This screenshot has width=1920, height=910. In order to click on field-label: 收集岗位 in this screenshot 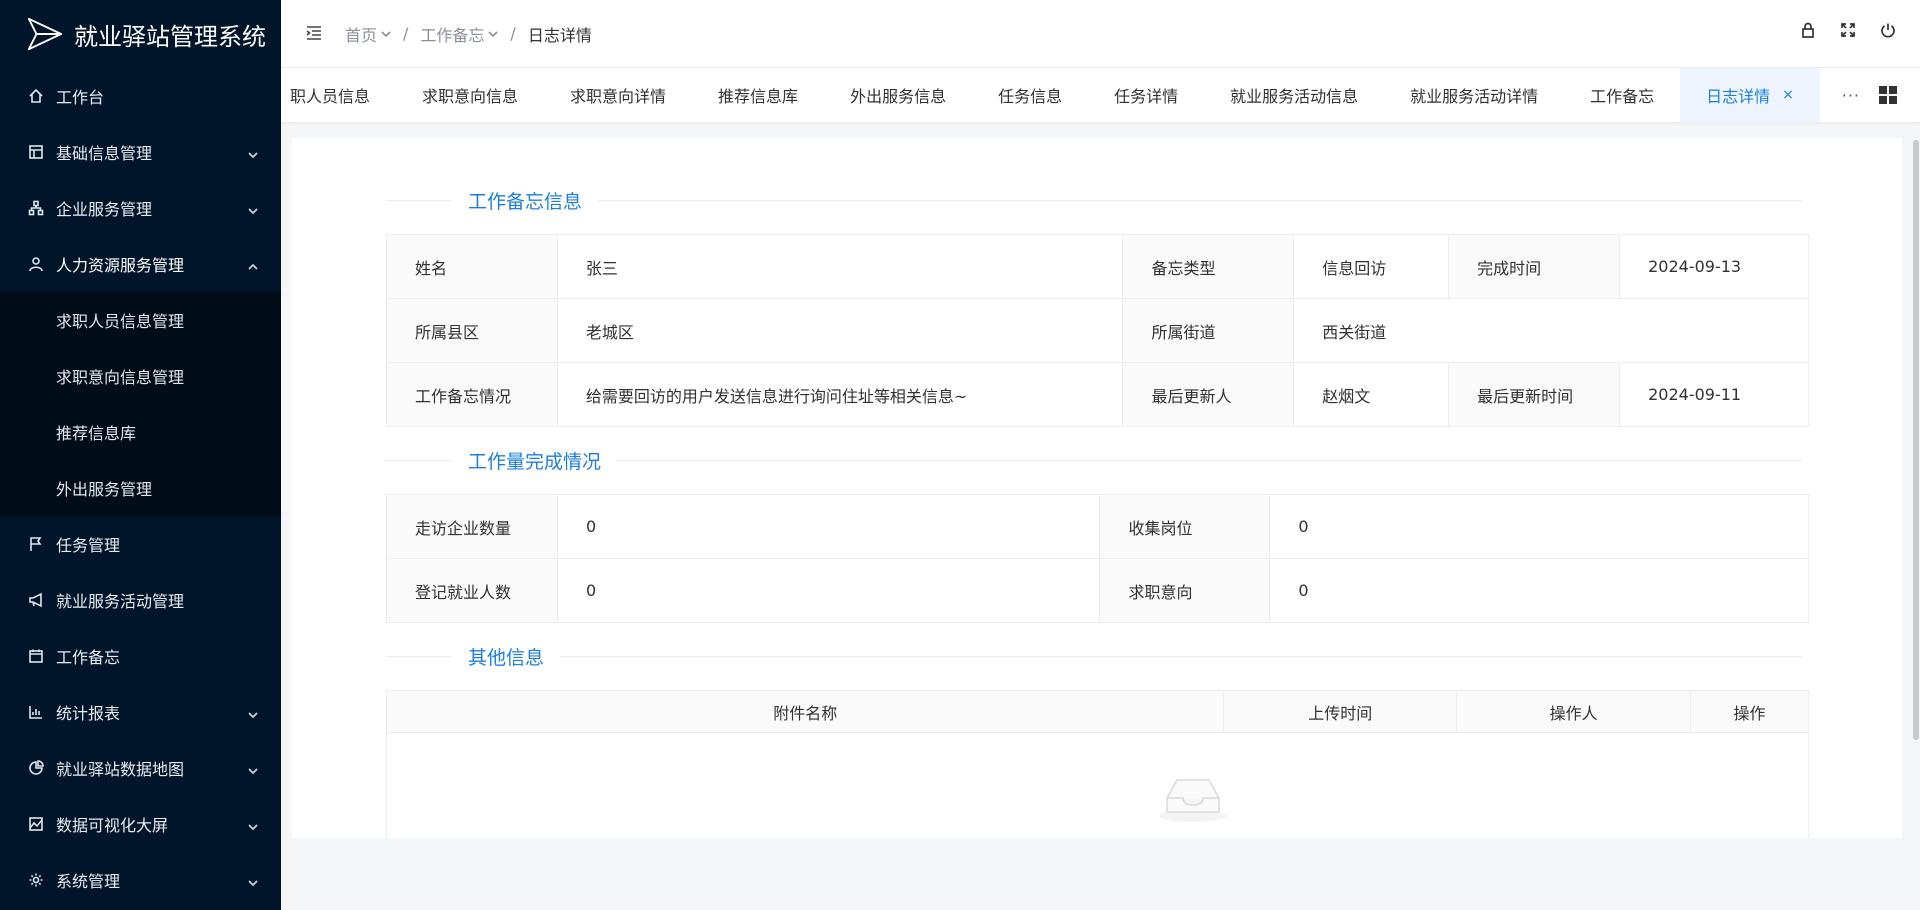, I will do `click(1185, 526)`.